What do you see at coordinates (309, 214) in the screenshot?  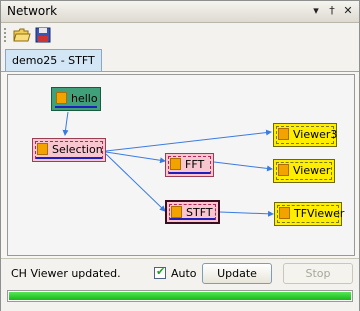 I see `node-tfviewer: TFViewer` at bounding box center [309, 214].